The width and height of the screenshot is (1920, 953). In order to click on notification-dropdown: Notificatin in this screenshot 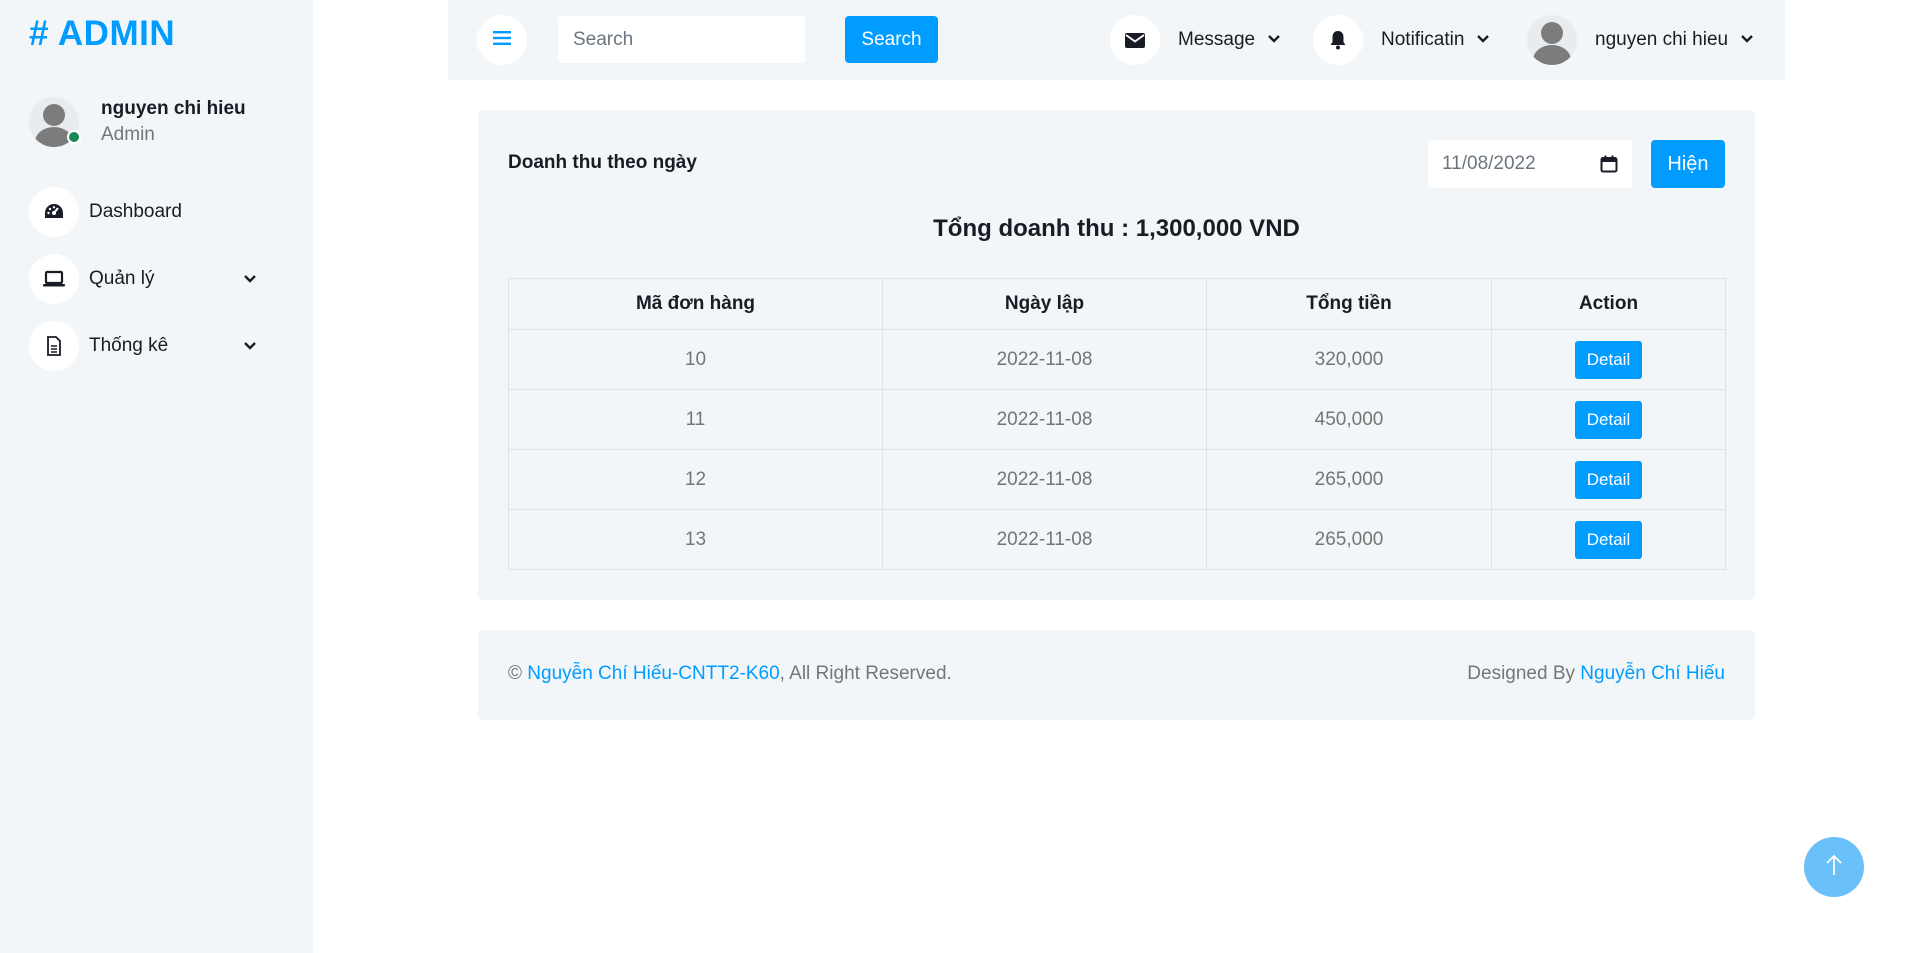, I will do `click(1401, 40)`.